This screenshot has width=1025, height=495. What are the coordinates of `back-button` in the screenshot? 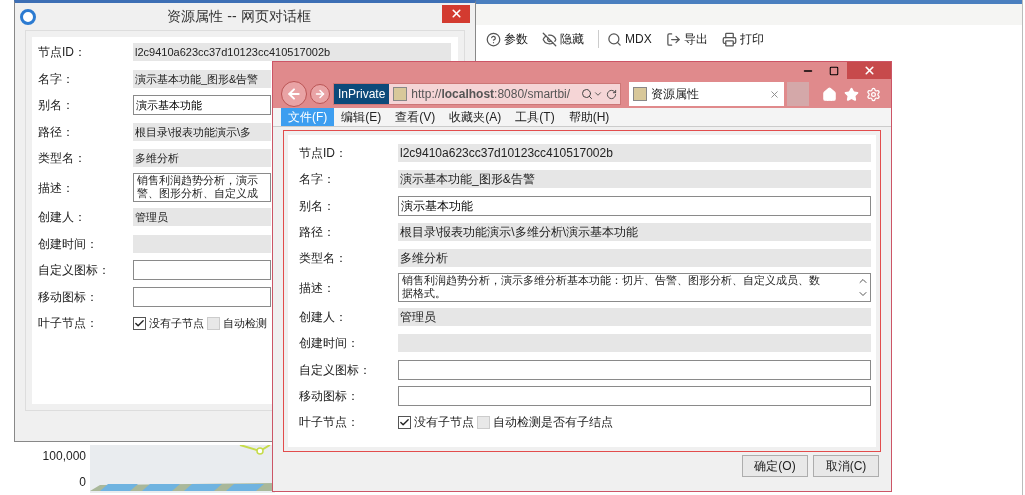 It's located at (294, 94).